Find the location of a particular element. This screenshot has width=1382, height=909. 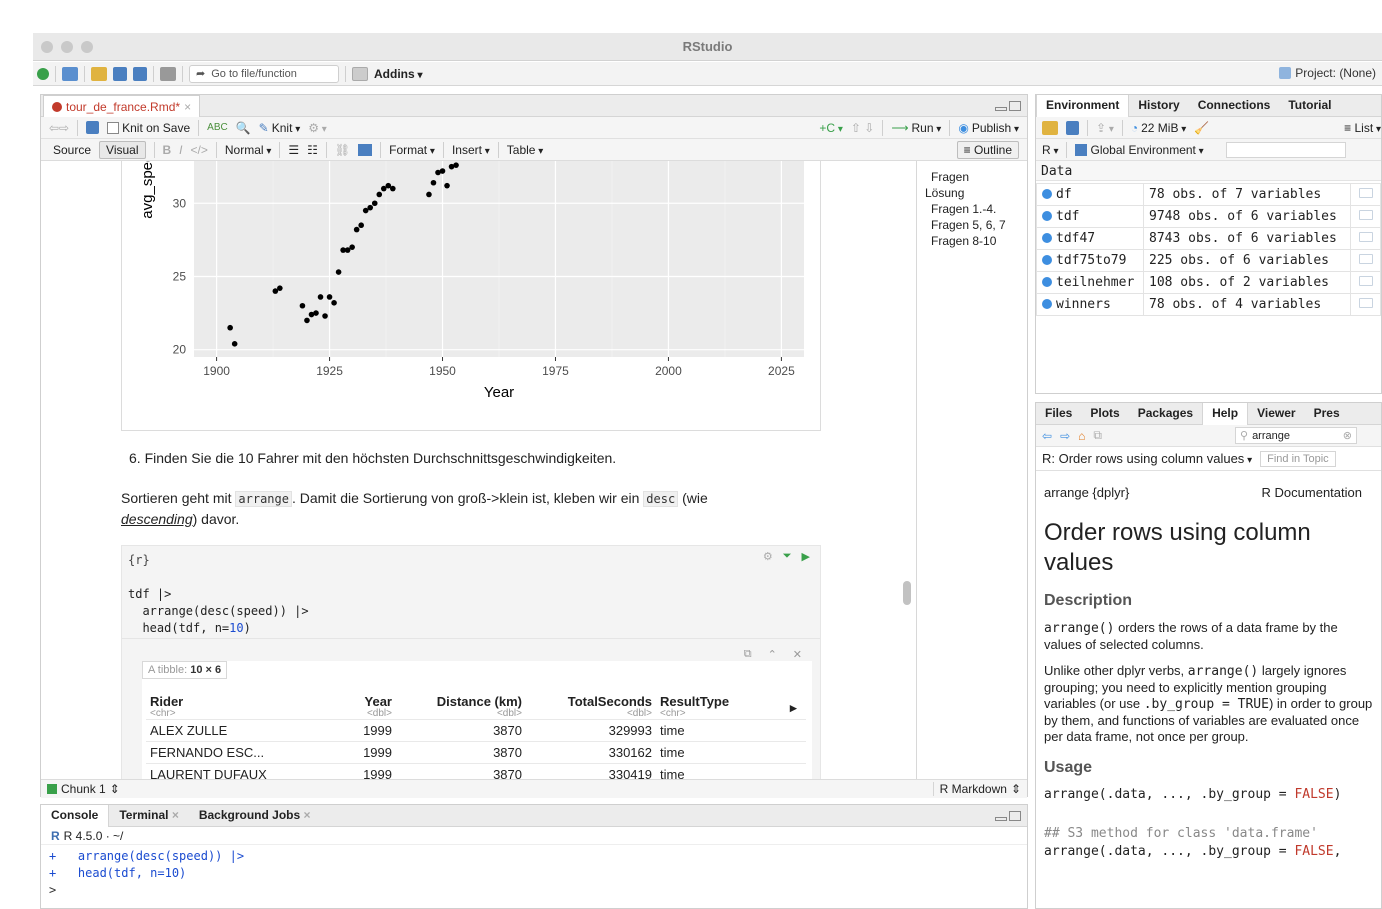

print-icon is located at coordinates (168, 73).